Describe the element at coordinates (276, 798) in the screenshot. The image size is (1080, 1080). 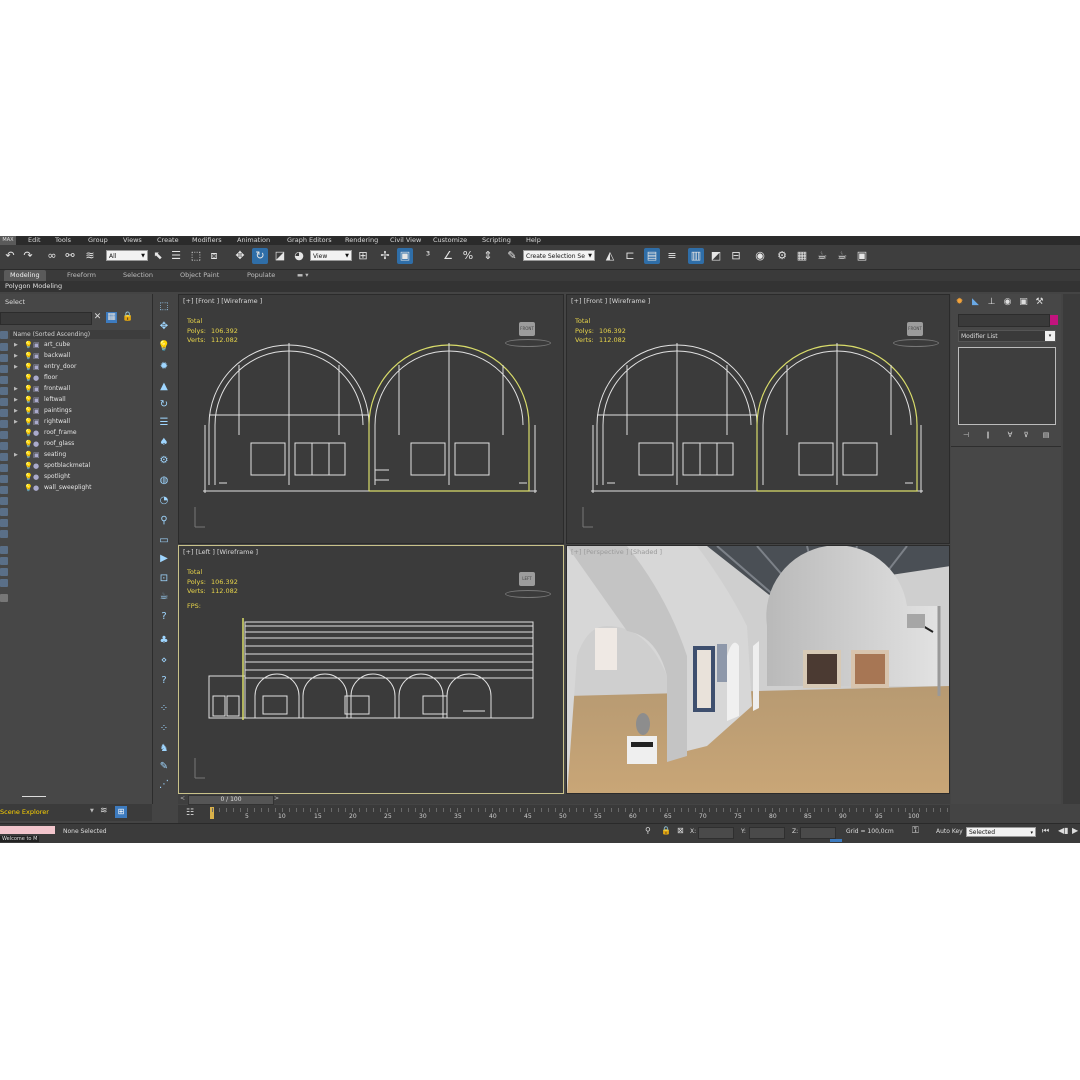
I see `chevron-right-icon: >` at that location.